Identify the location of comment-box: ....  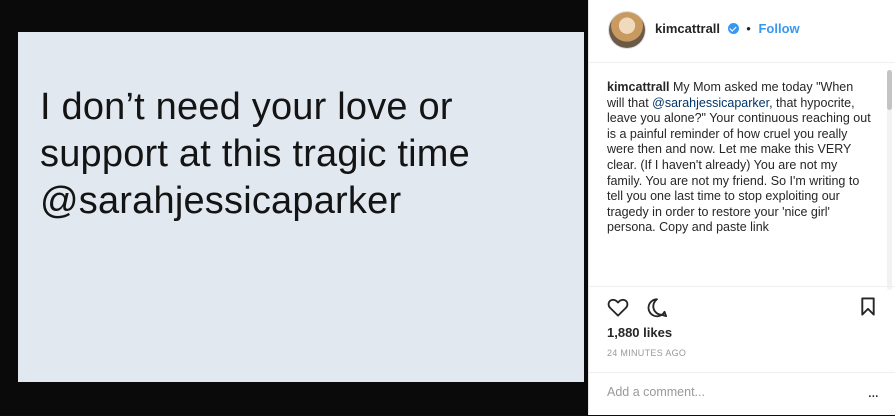
(742, 394).